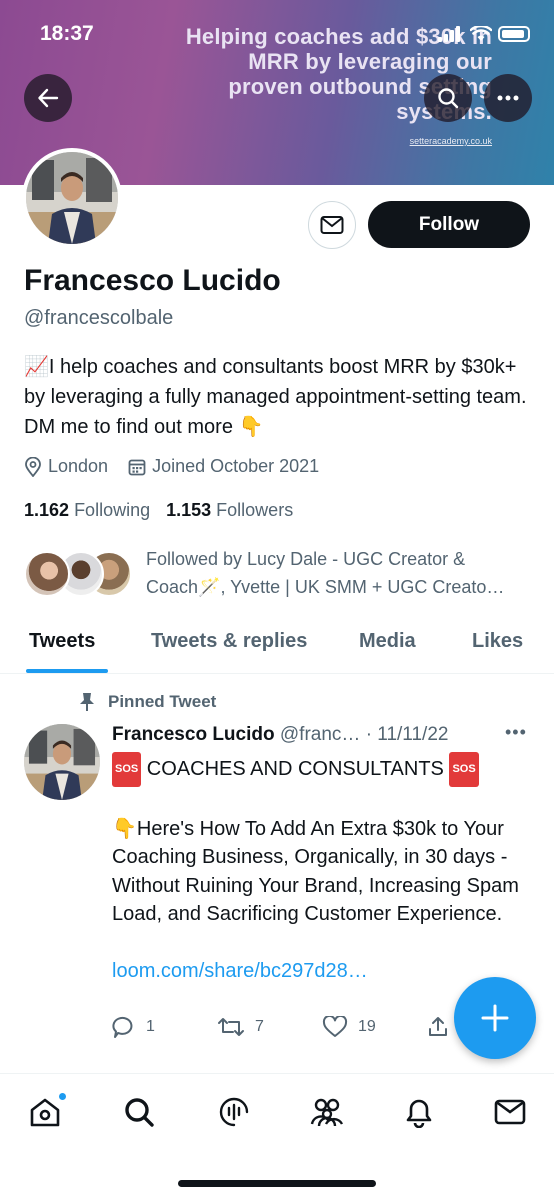 The image size is (554, 1200). What do you see at coordinates (516, 732) in the screenshot?
I see `tweet-more-icon: •••` at bounding box center [516, 732].